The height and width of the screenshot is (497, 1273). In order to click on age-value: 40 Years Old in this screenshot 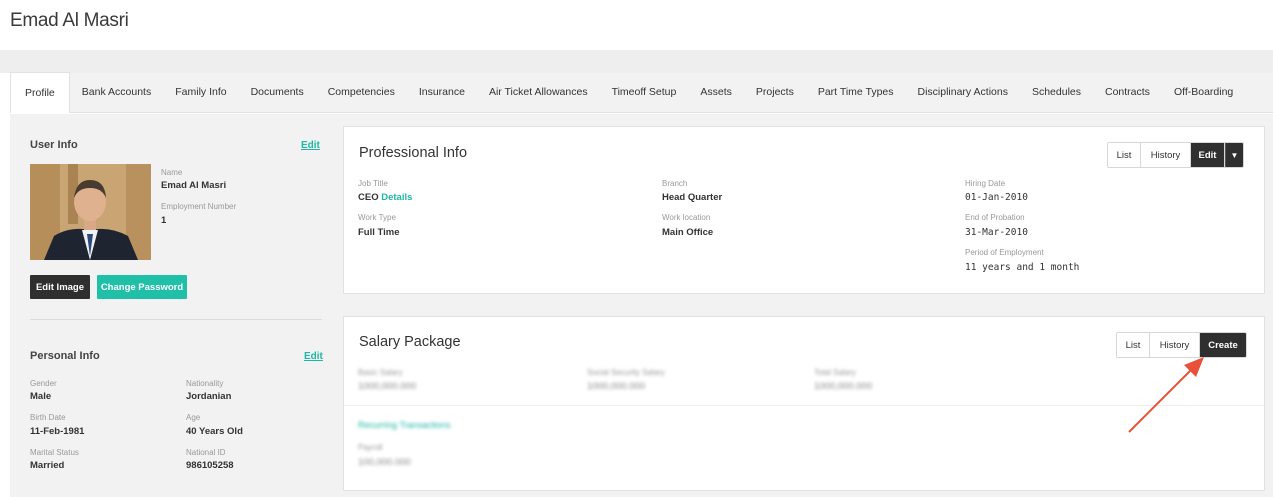, I will do `click(214, 431)`.